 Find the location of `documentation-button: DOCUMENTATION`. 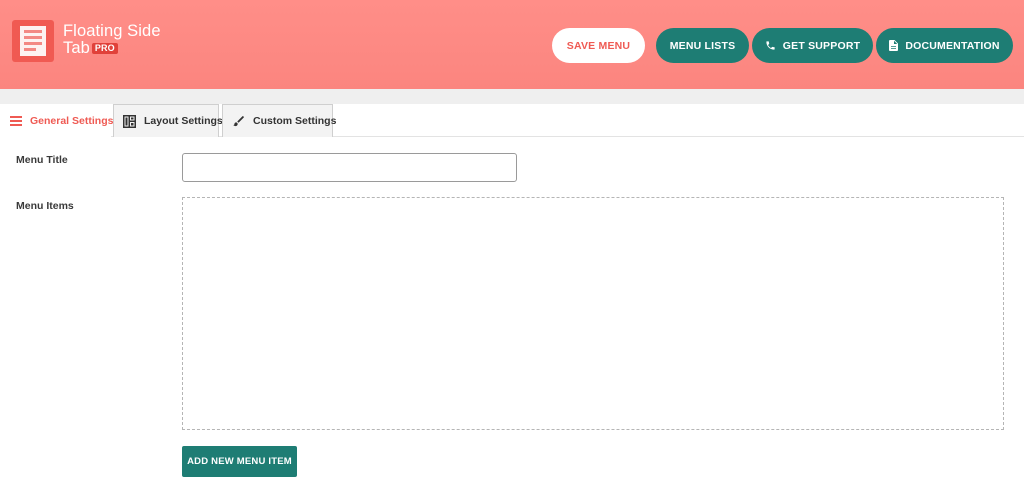

documentation-button: DOCUMENTATION is located at coordinates (944, 45).